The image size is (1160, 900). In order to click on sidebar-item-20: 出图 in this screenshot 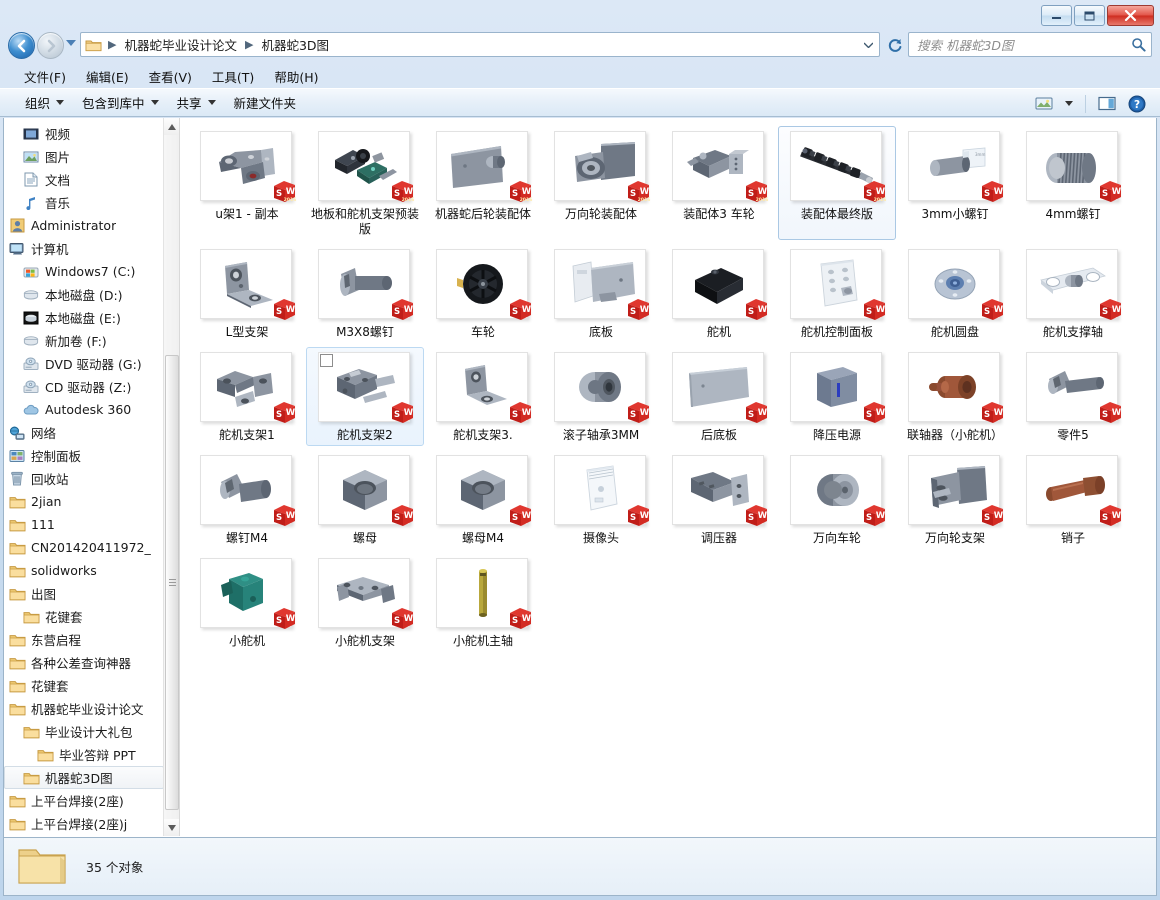, I will do `click(84, 593)`.